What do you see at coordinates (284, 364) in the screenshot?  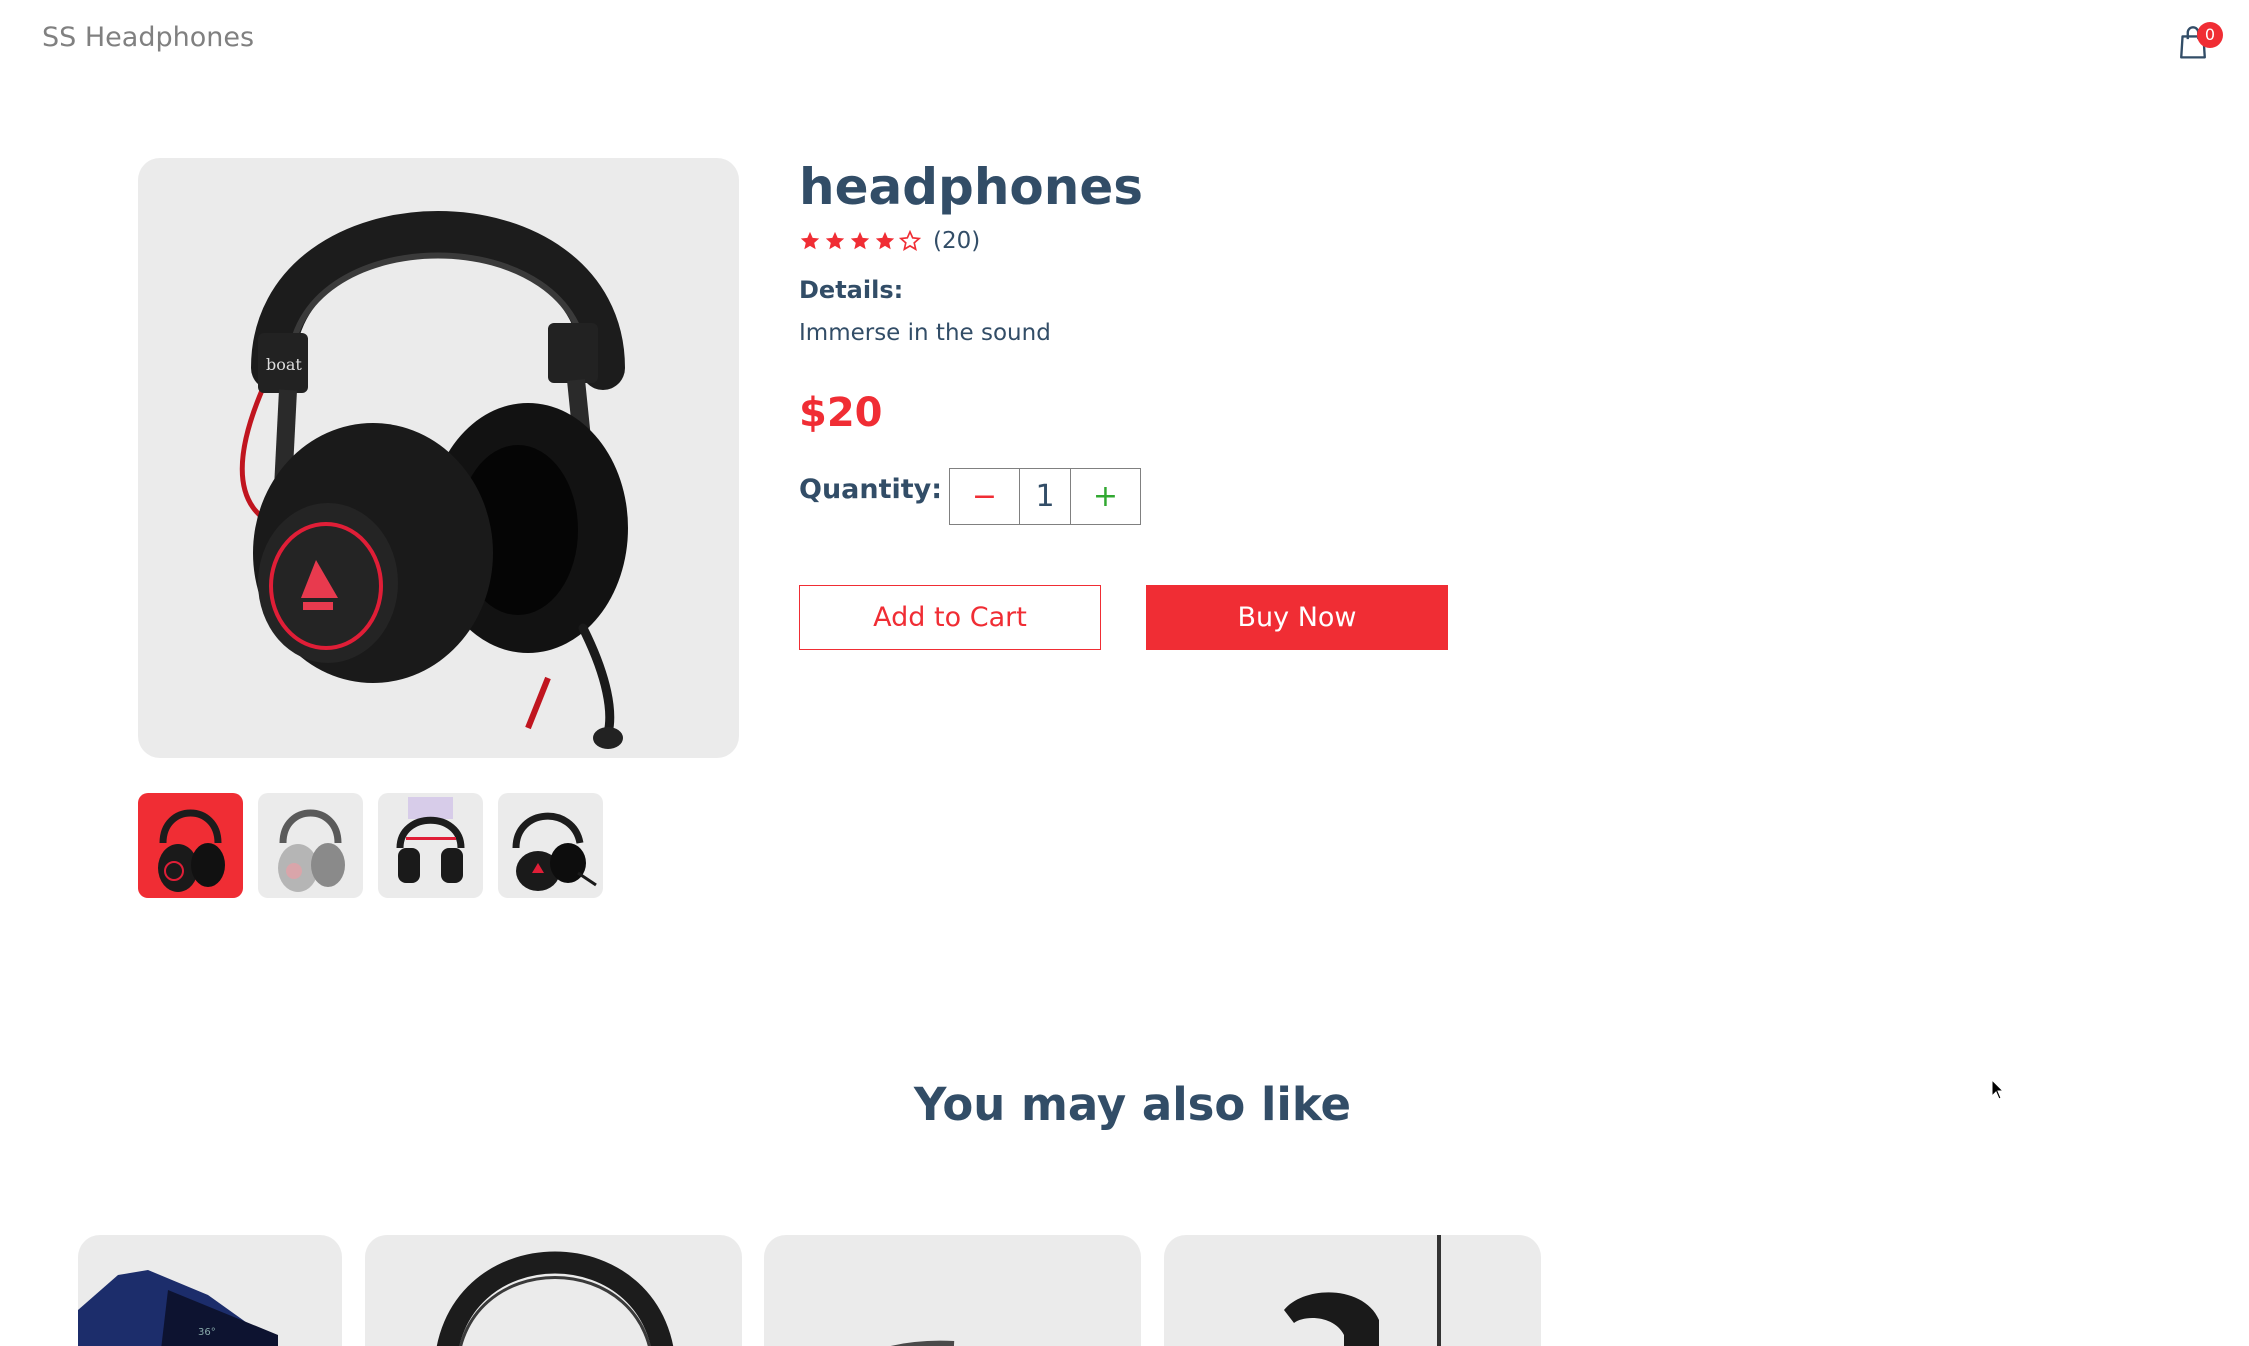 I see `svg-text: boat` at bounding box center [284, 364].